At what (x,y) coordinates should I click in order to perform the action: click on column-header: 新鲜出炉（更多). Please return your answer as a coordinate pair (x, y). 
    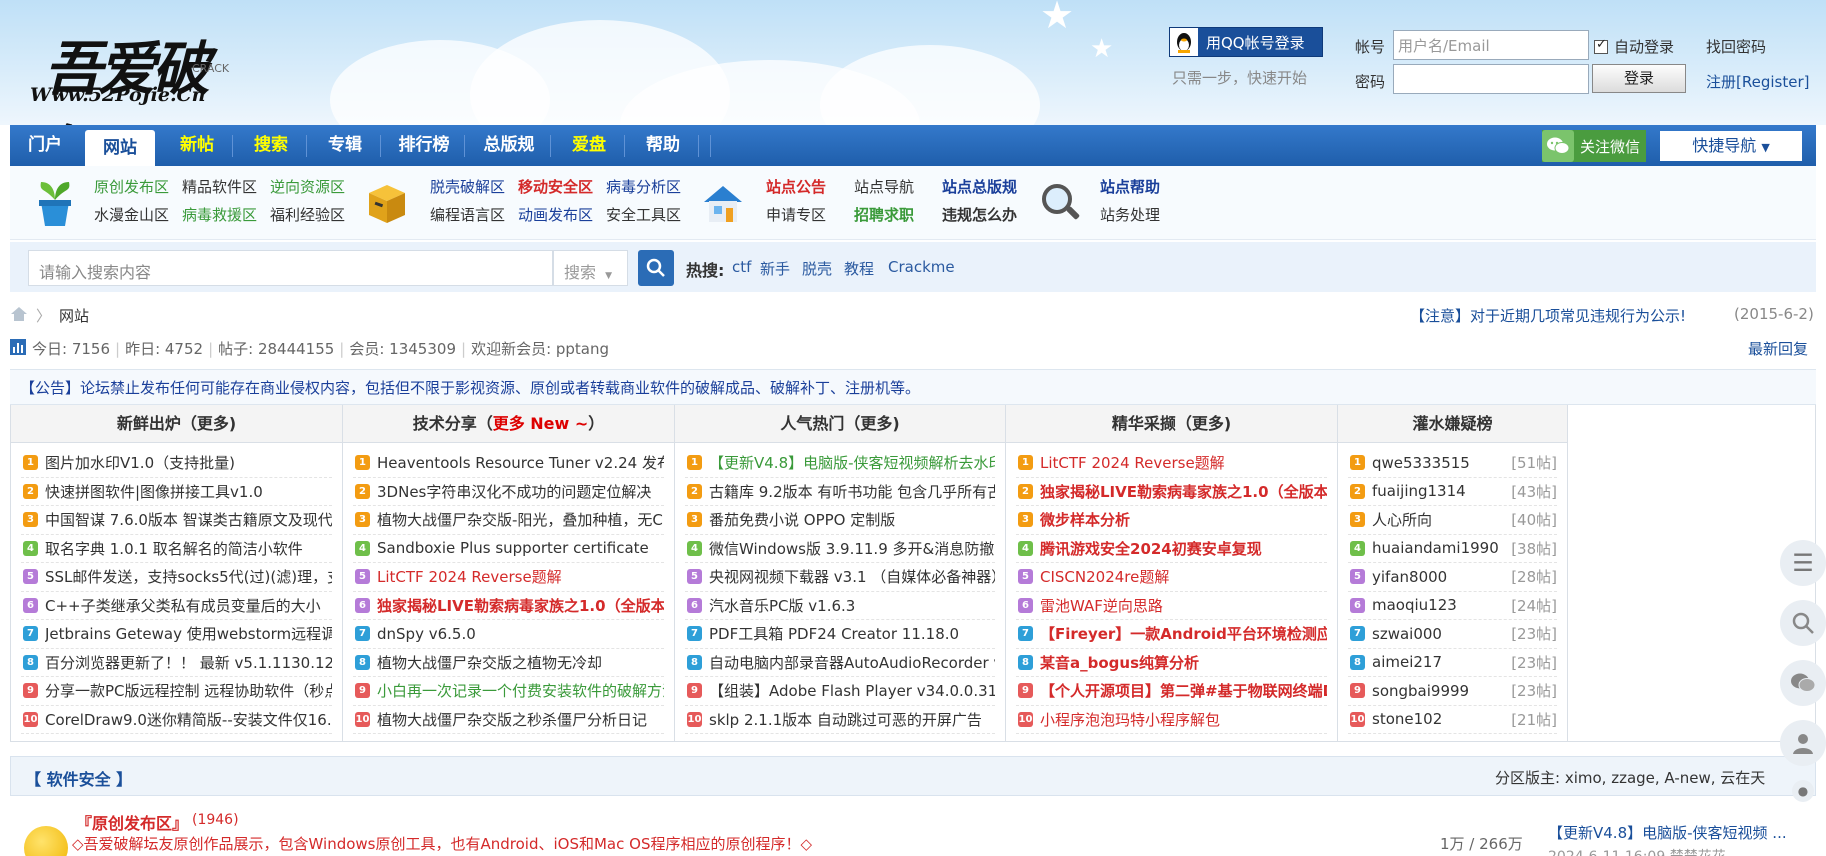
    Looking at the image, I should click on (176, 424).